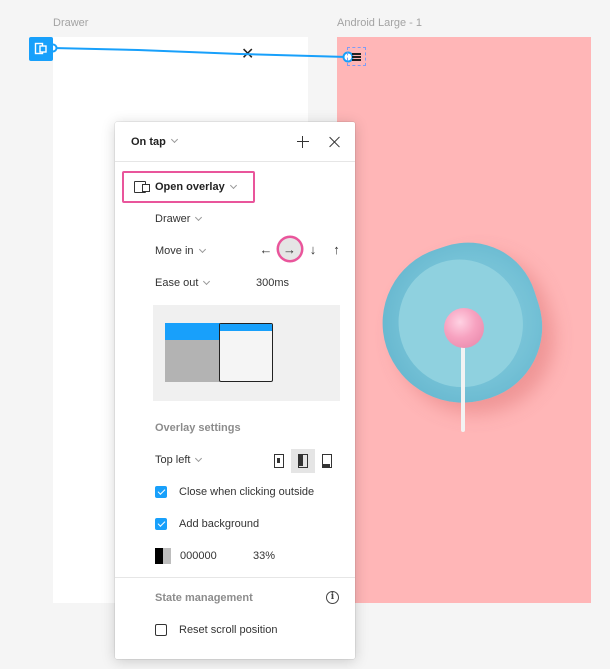  What do you see at coordinates (337, 249) in the screenshot?
I see `arrow-up-icon: ↑` at bounding box center [337, 249].